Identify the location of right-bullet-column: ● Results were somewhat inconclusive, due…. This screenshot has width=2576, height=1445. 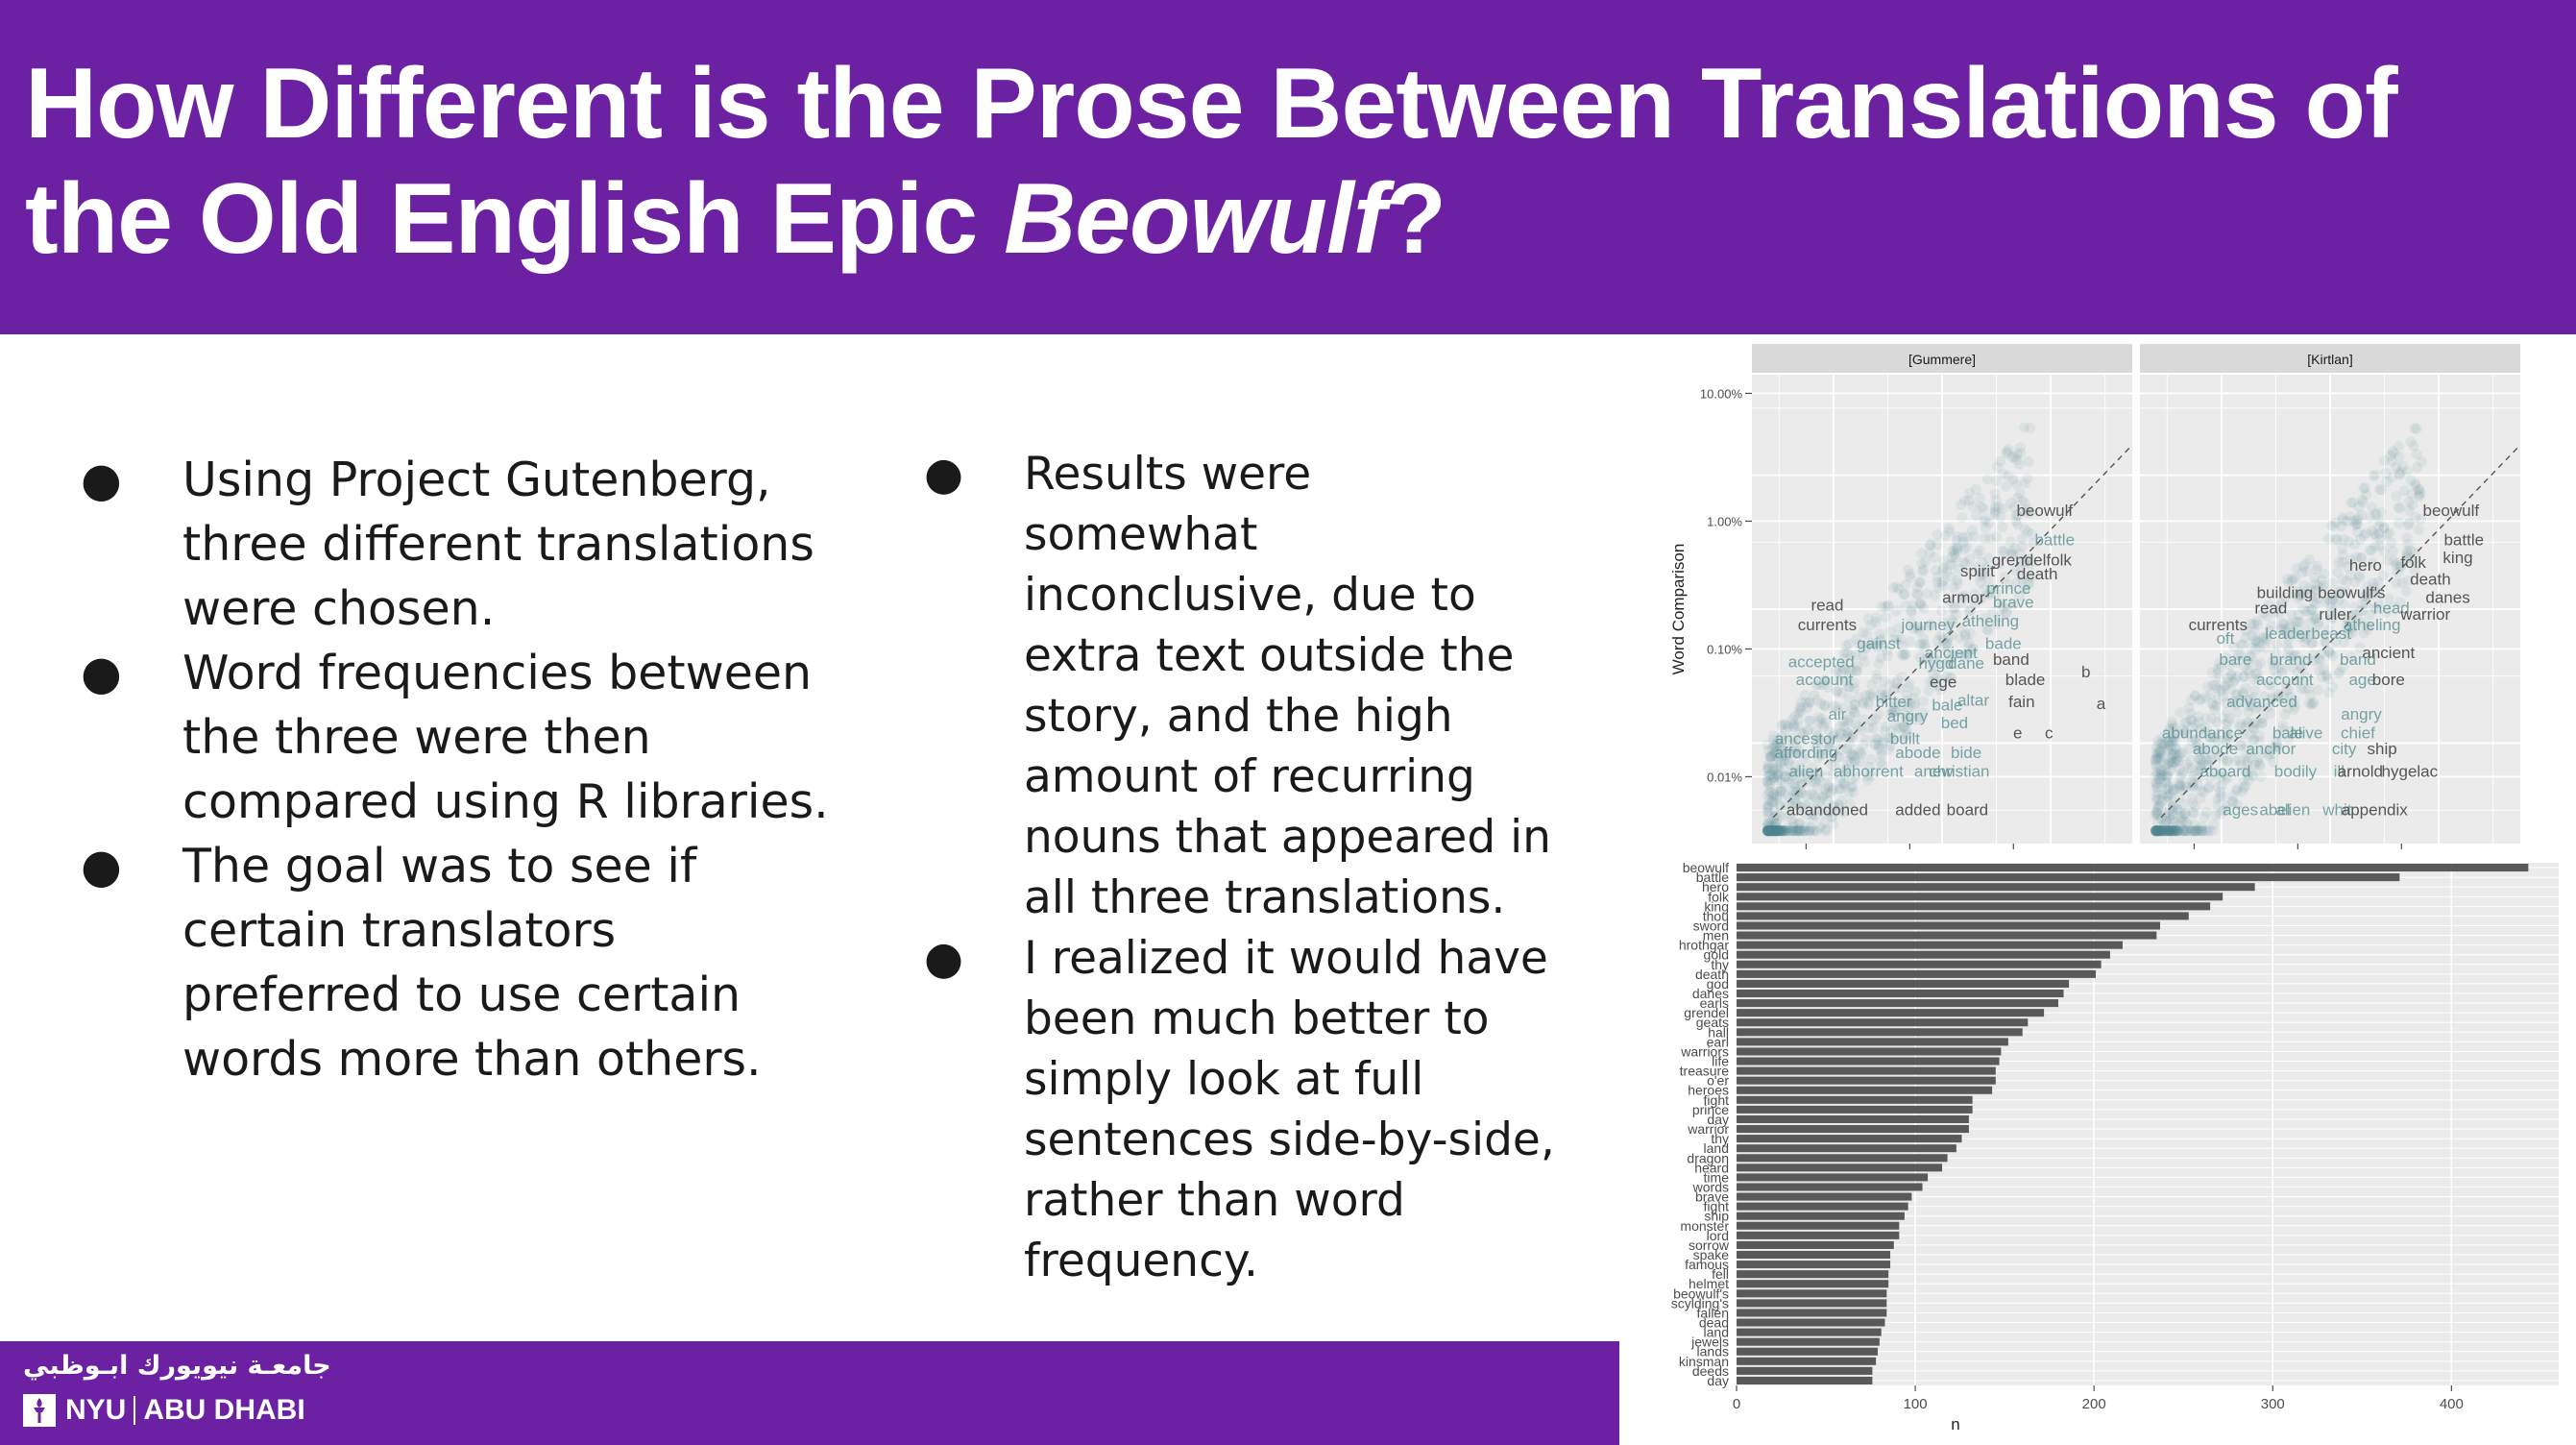
(1241, 867).